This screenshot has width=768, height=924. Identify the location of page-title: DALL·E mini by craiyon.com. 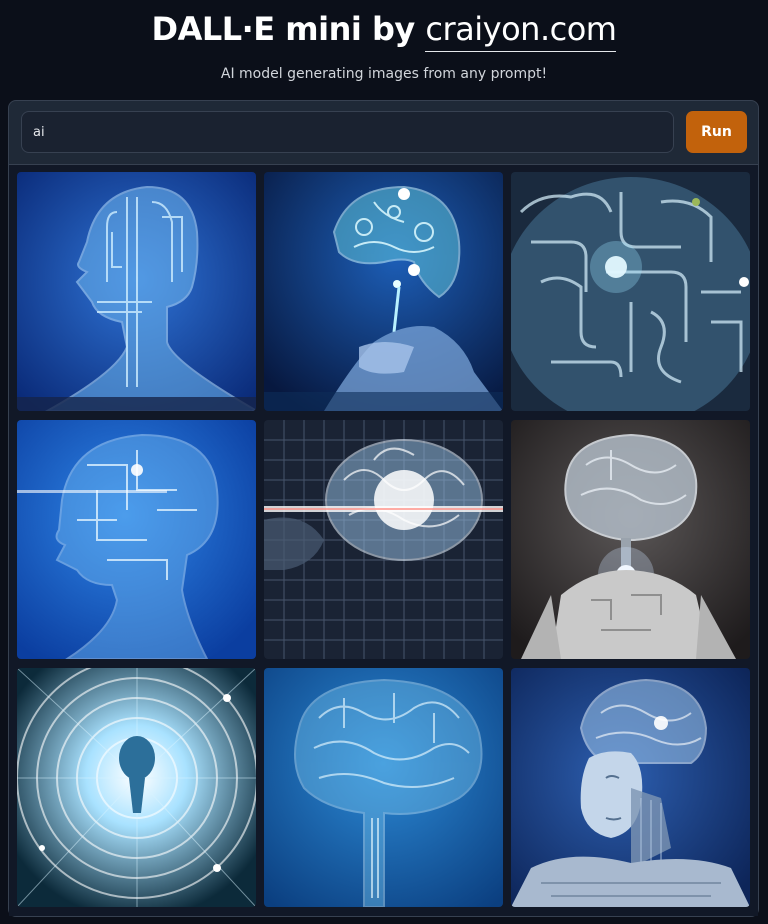
(384, 31).